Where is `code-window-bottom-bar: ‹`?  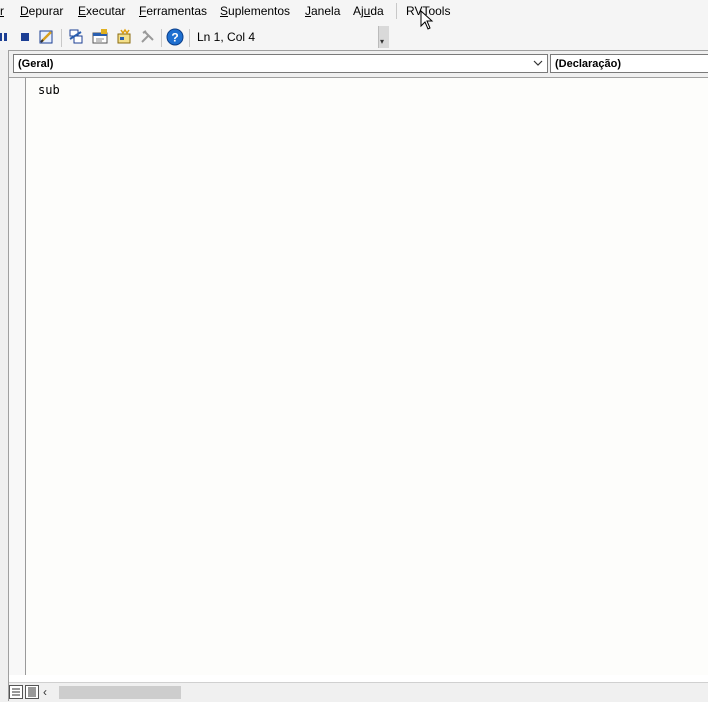 code-window-bottom-bar: ‹ is located at coordinates (358, 692).